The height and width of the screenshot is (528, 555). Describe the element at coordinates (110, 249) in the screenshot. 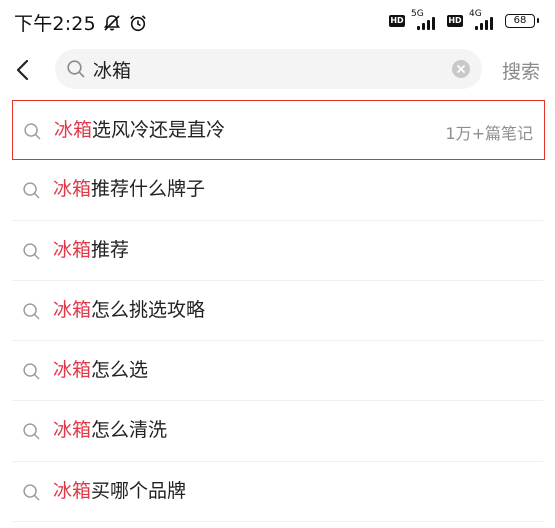

I see `suggestion-rest: 推荐` at that location.